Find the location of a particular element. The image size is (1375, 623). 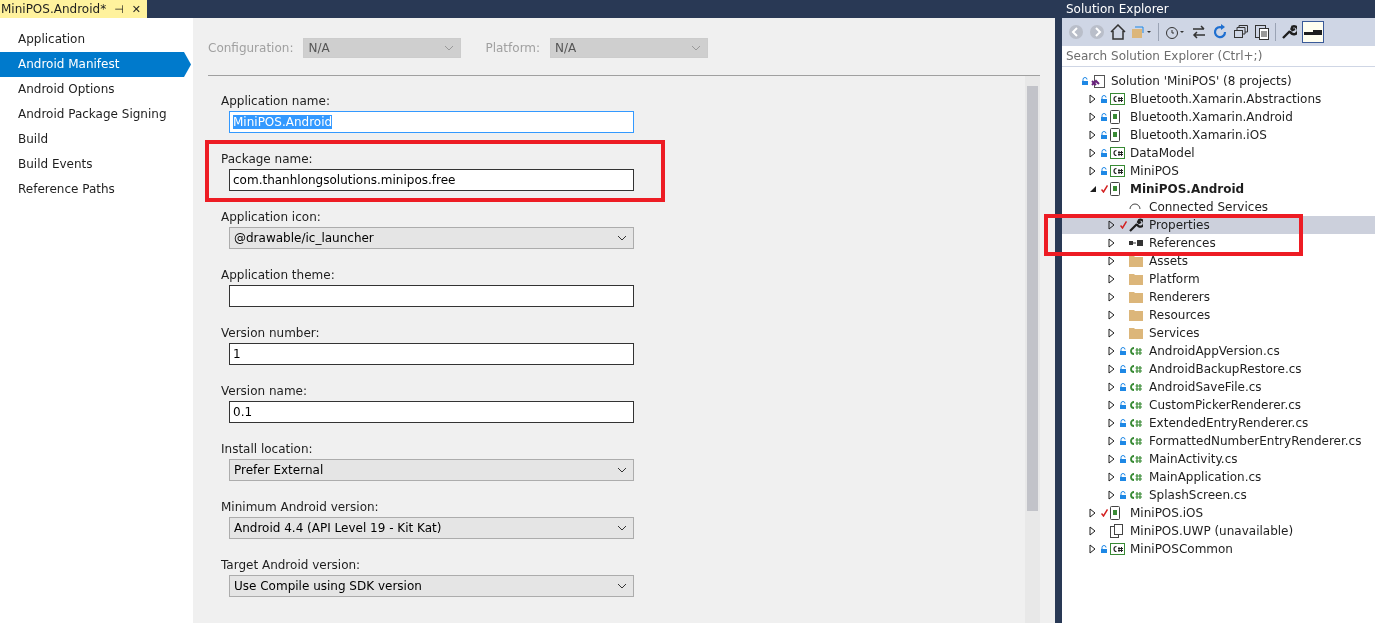

tree-item: Solution 'MiniPOS' (8 projects) is located at coordinates (1218, 81).